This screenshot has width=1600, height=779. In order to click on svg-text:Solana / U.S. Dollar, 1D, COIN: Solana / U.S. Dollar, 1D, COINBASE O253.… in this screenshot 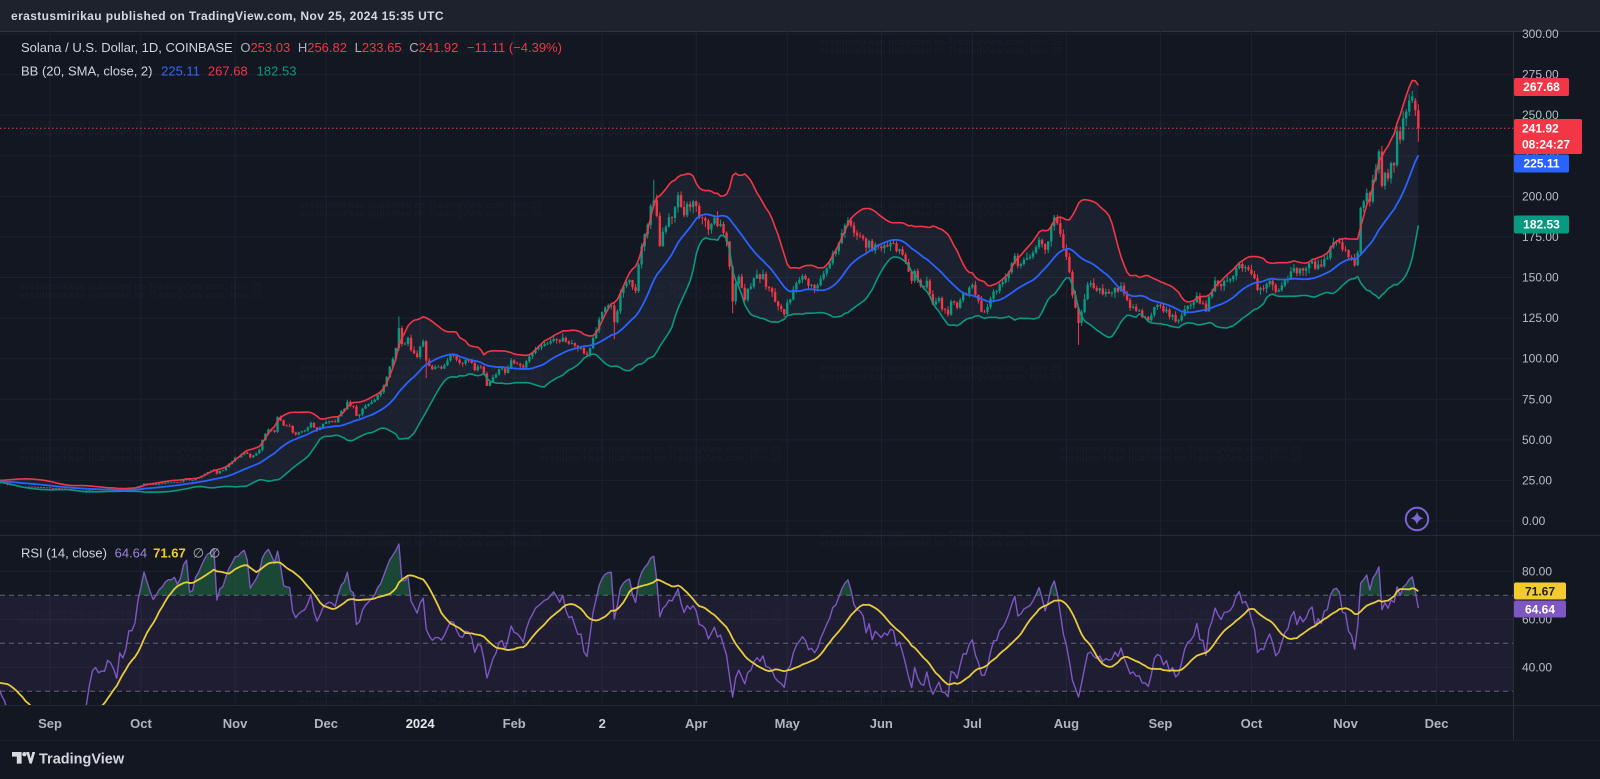, I will do `click(291, 47)`.